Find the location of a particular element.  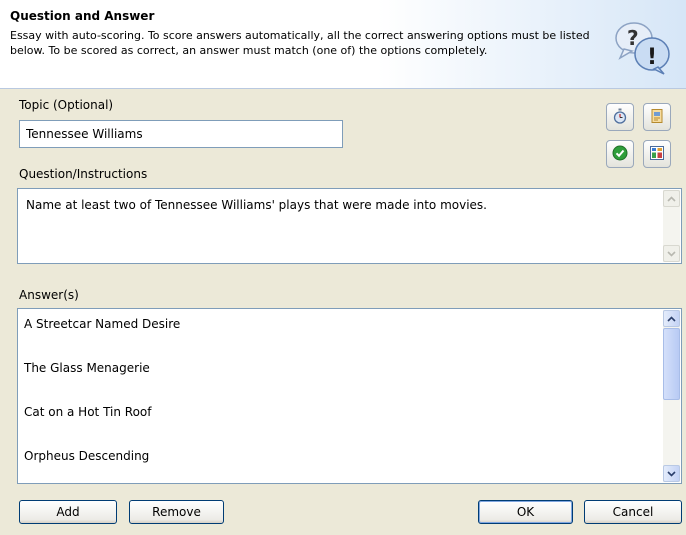

stopwatch-icon is located at coordinates (620, 117).